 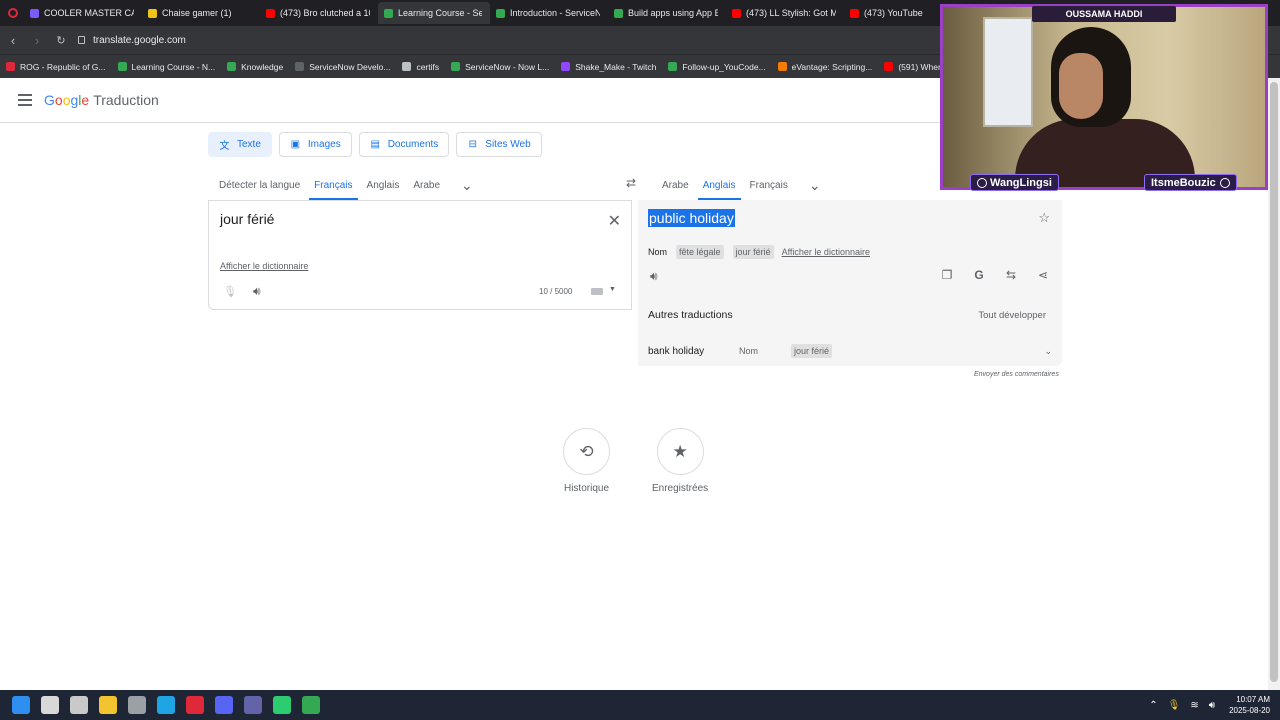 What do you see at coordinates (21, 705) in the screenshot?
I see `windows-start-icon` at bounding box center [21, 705].